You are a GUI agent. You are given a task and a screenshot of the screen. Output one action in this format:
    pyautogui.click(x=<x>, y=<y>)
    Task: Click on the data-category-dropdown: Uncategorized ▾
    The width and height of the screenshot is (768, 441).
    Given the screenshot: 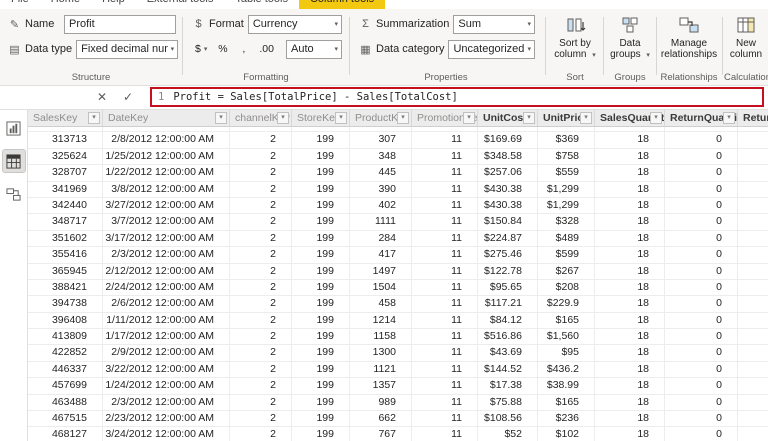 What is the action you would take?
    pyautogui.click(x=491, y=49)
    